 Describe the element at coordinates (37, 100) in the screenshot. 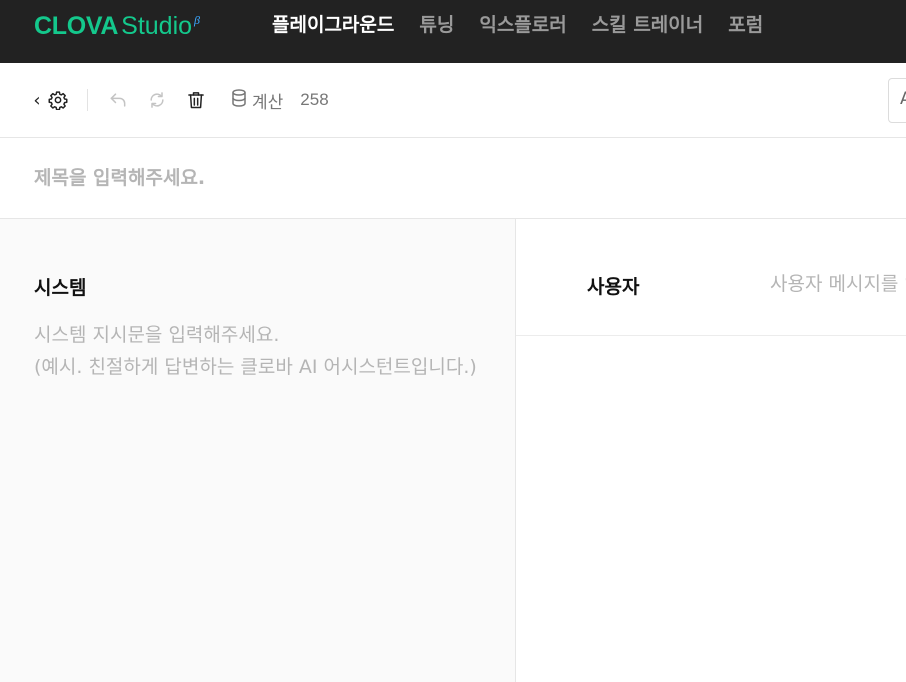

I see `back-button: ‹` at that location.